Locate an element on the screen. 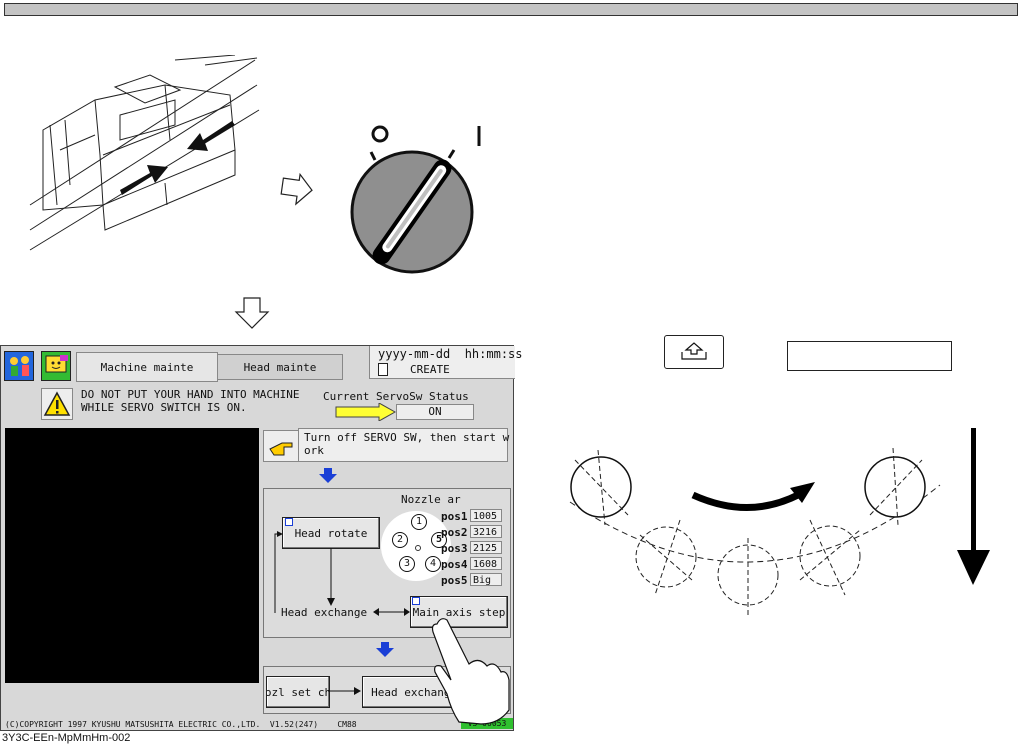  servo-status-label: Current ServoSw Status is located at coordinates (396, 396).